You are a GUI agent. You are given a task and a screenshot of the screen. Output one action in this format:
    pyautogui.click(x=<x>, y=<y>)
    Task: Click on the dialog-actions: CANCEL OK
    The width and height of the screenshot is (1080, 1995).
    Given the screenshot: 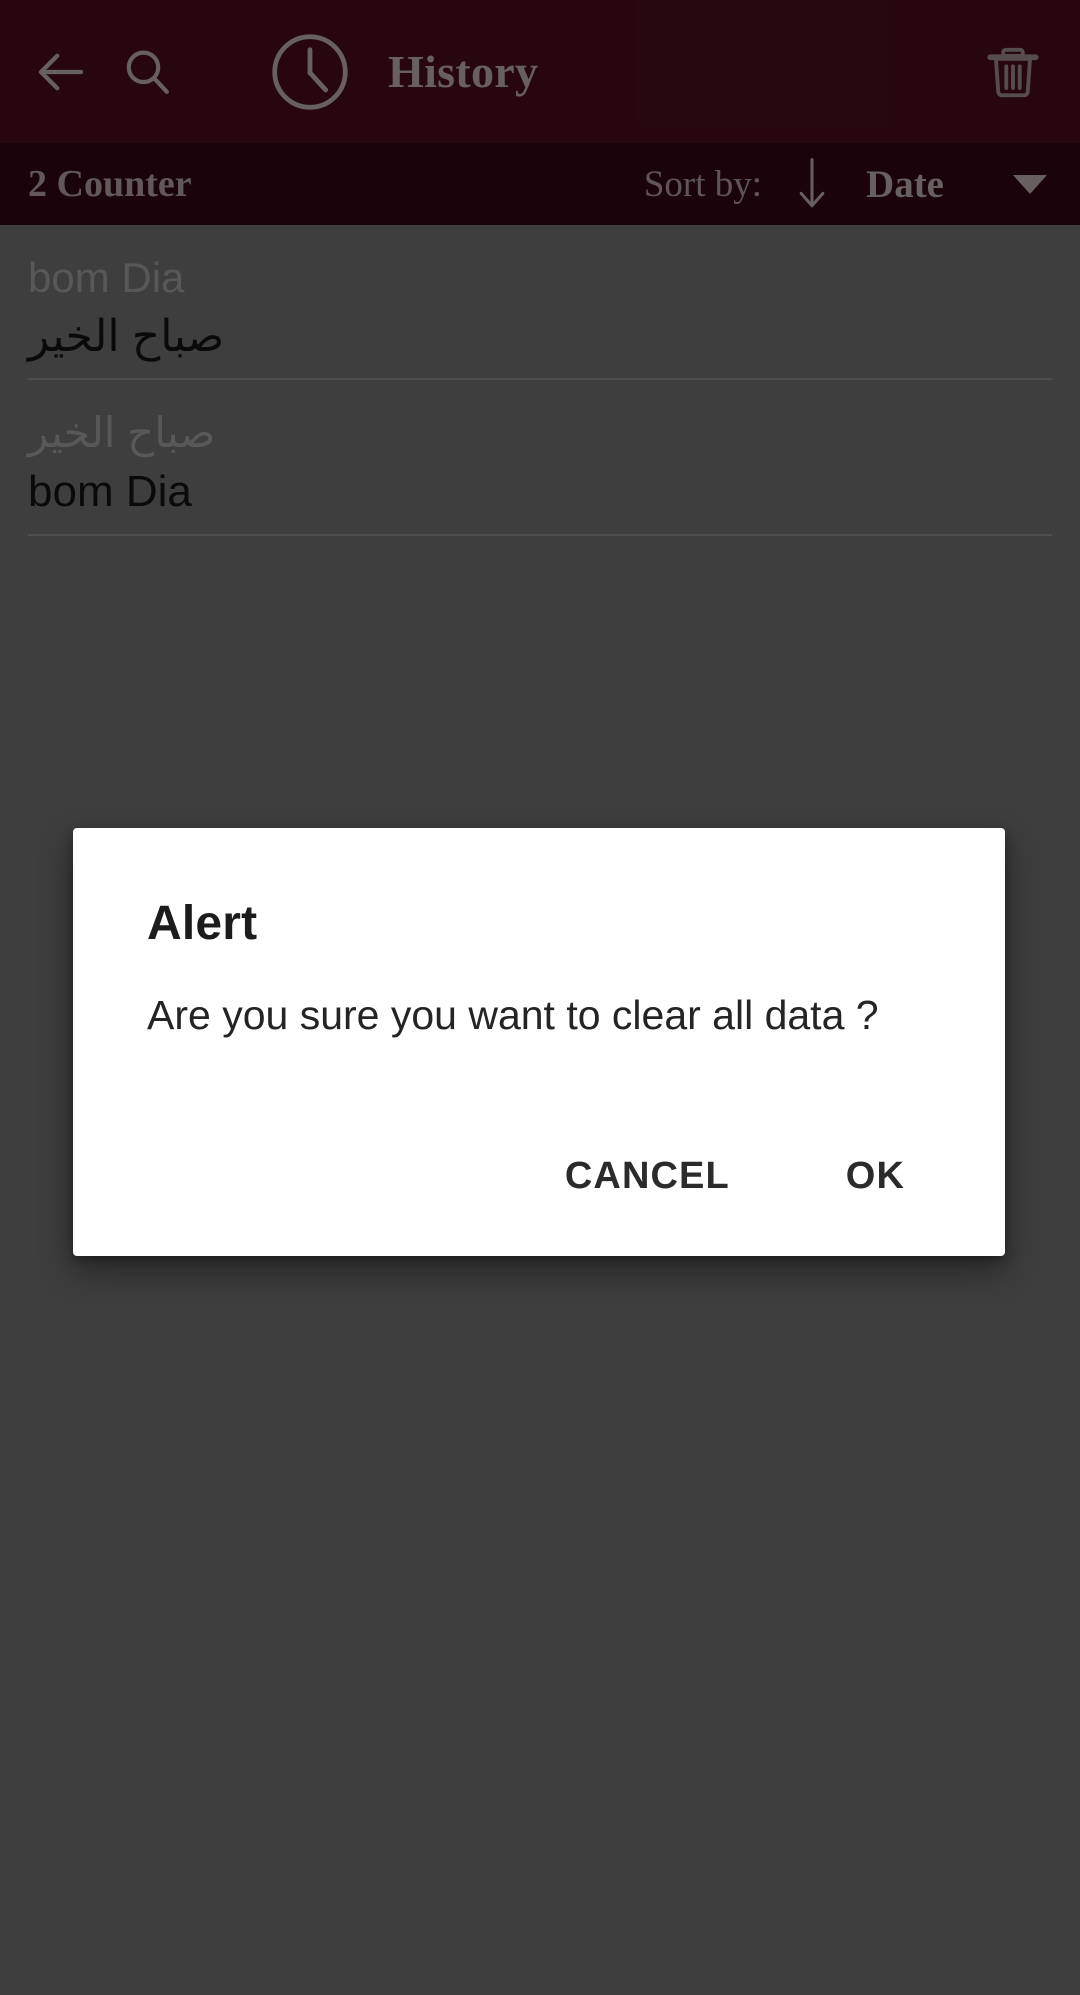 What is the action you would take?
    pyautogui.click(x=539, y=1148)
    